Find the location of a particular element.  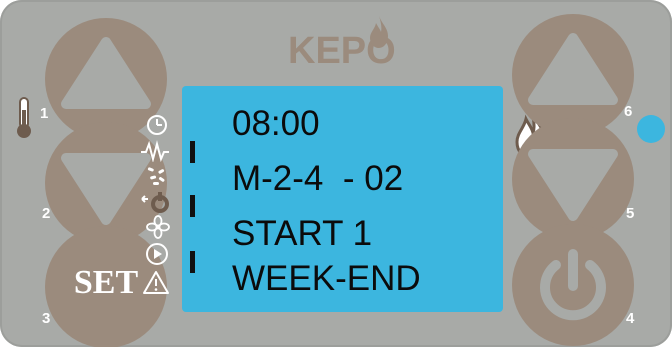

motor-icon is located at coordinates (155, 202).